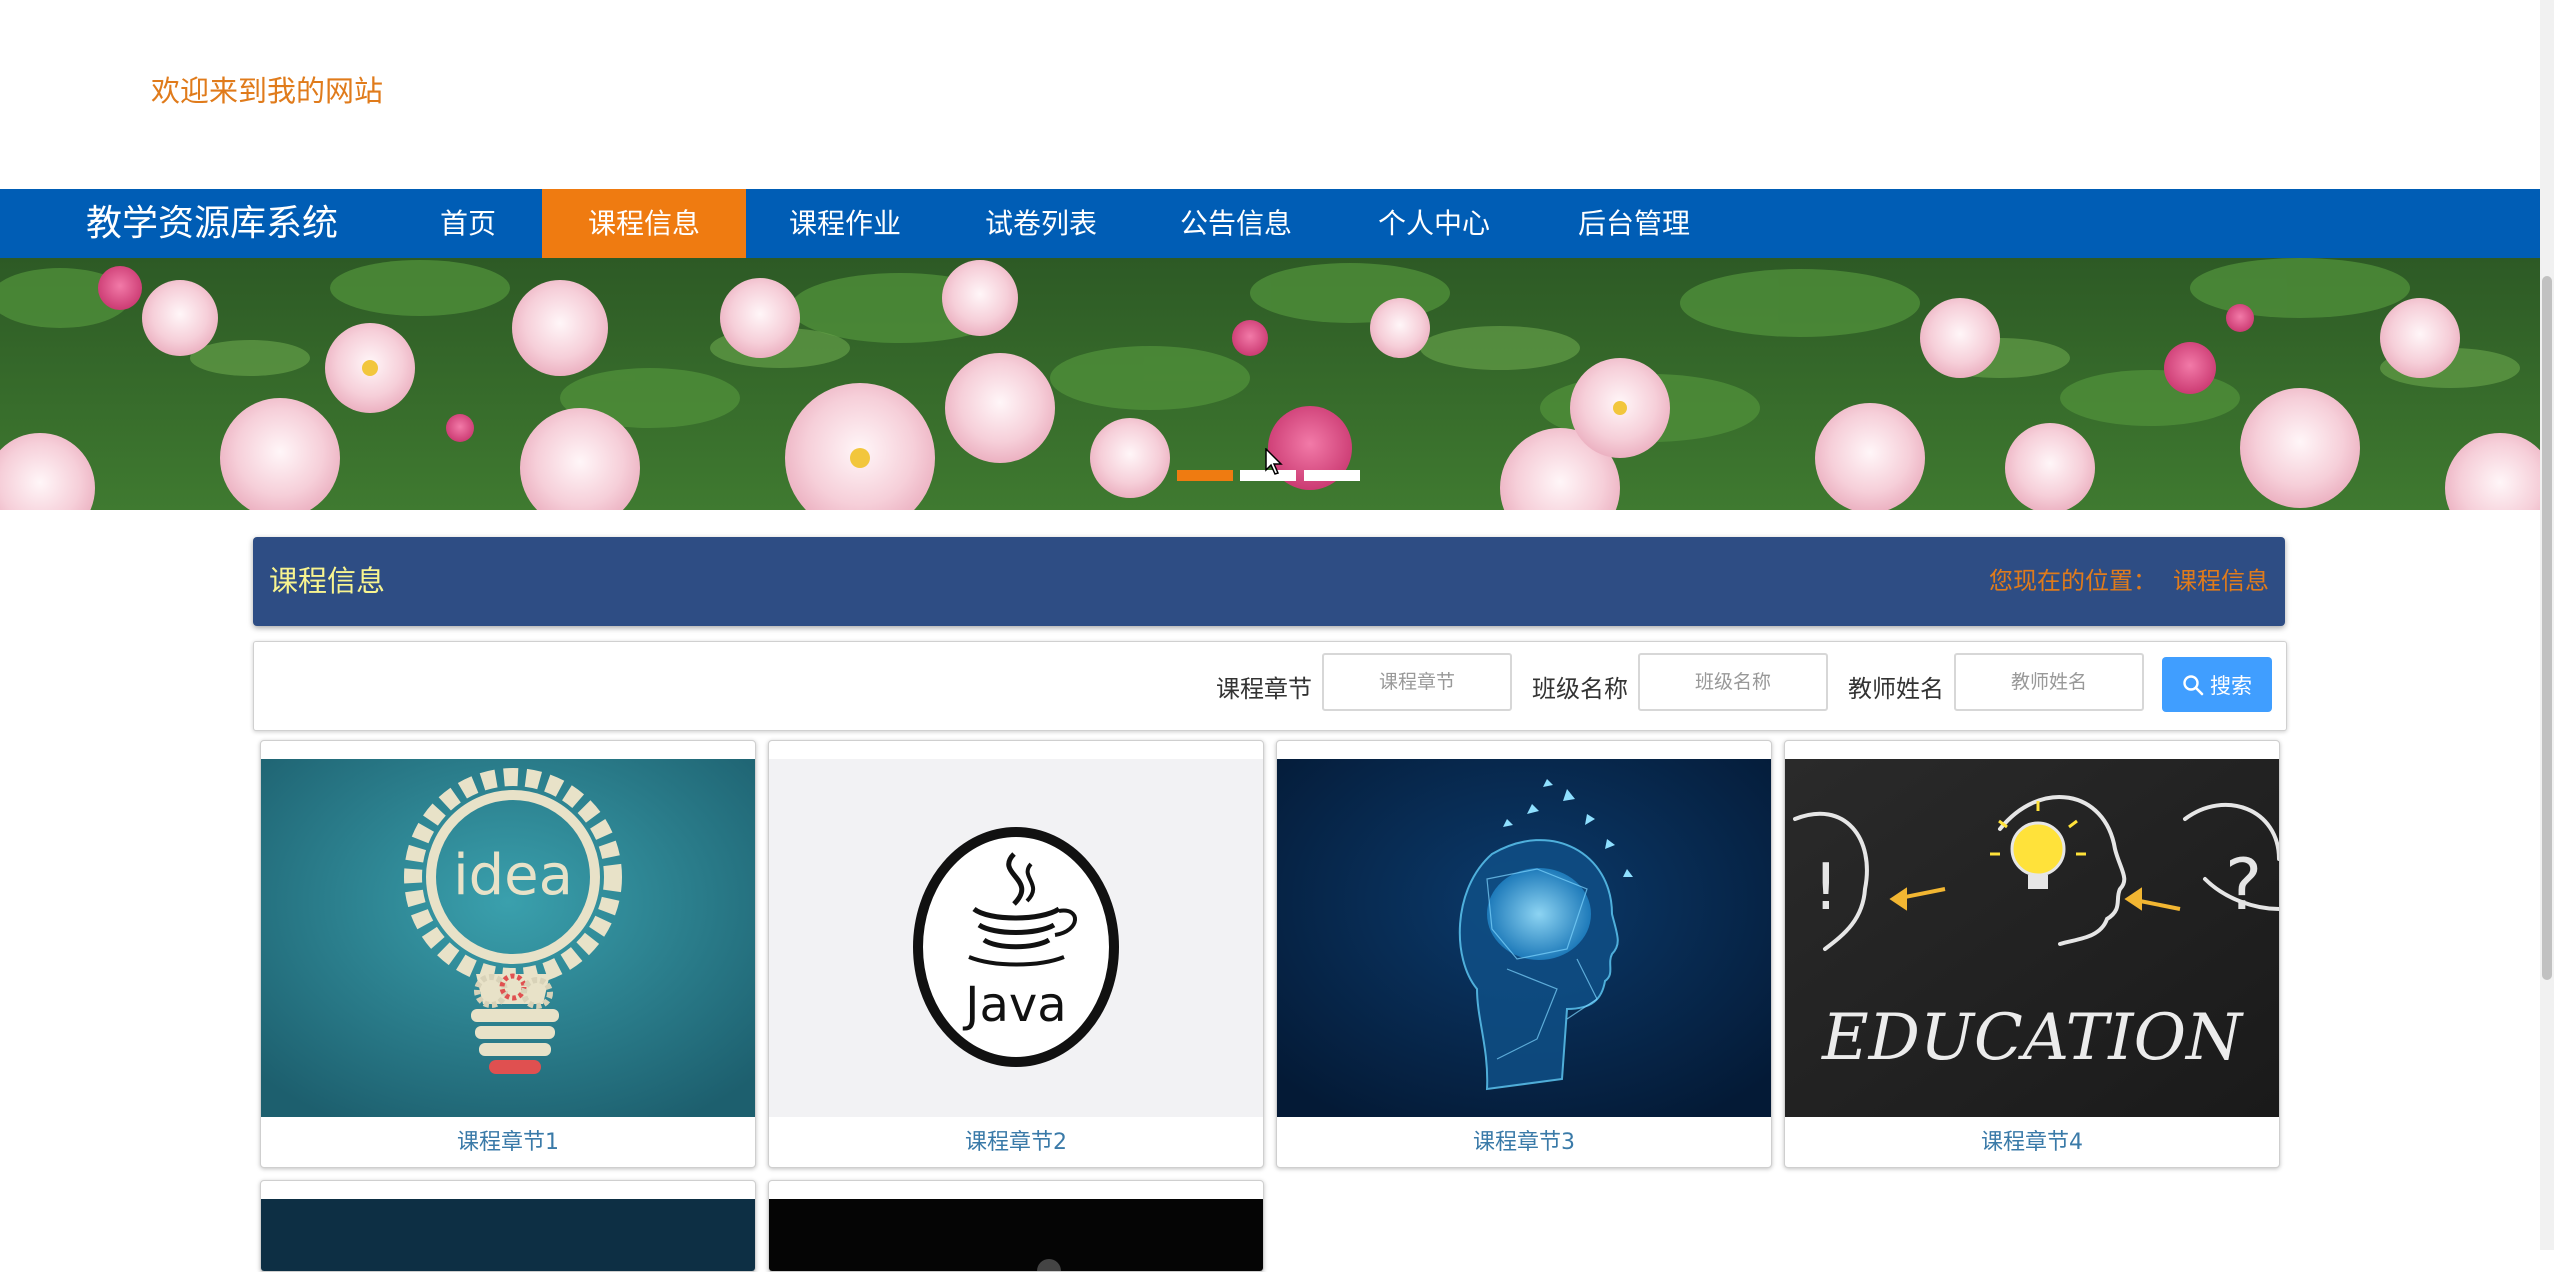  Describe the element at coordinates (1269, 581) in the screenshot. I see `page-title-bar: 课程信息 您现在的位置： 课程信息` at that location.